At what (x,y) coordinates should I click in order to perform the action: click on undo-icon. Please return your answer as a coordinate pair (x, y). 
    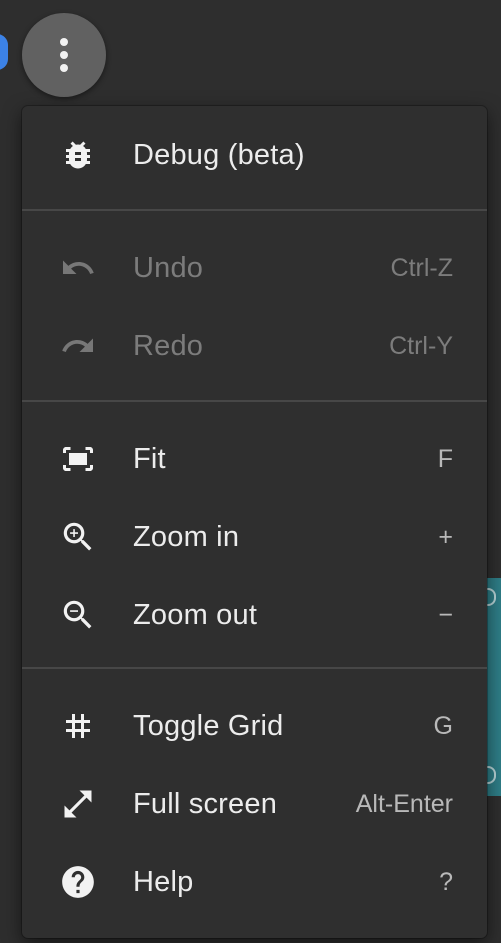
    Looking at the image, I should click on (78, 268).